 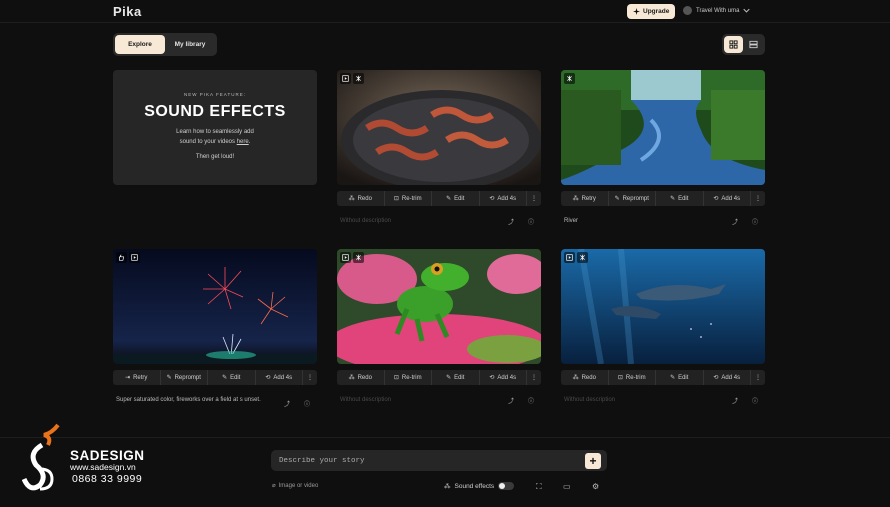 What do you see at coordinates (429, 460) in the screenshot?
I see `prompt-input` at bounding box center [429, 460].